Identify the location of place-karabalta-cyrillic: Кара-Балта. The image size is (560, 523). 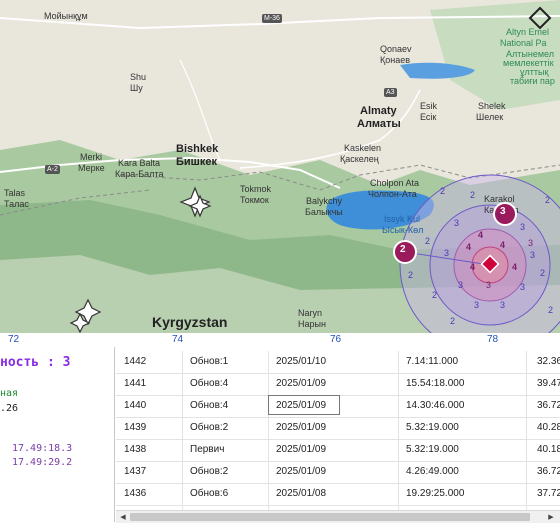
(139, 174).